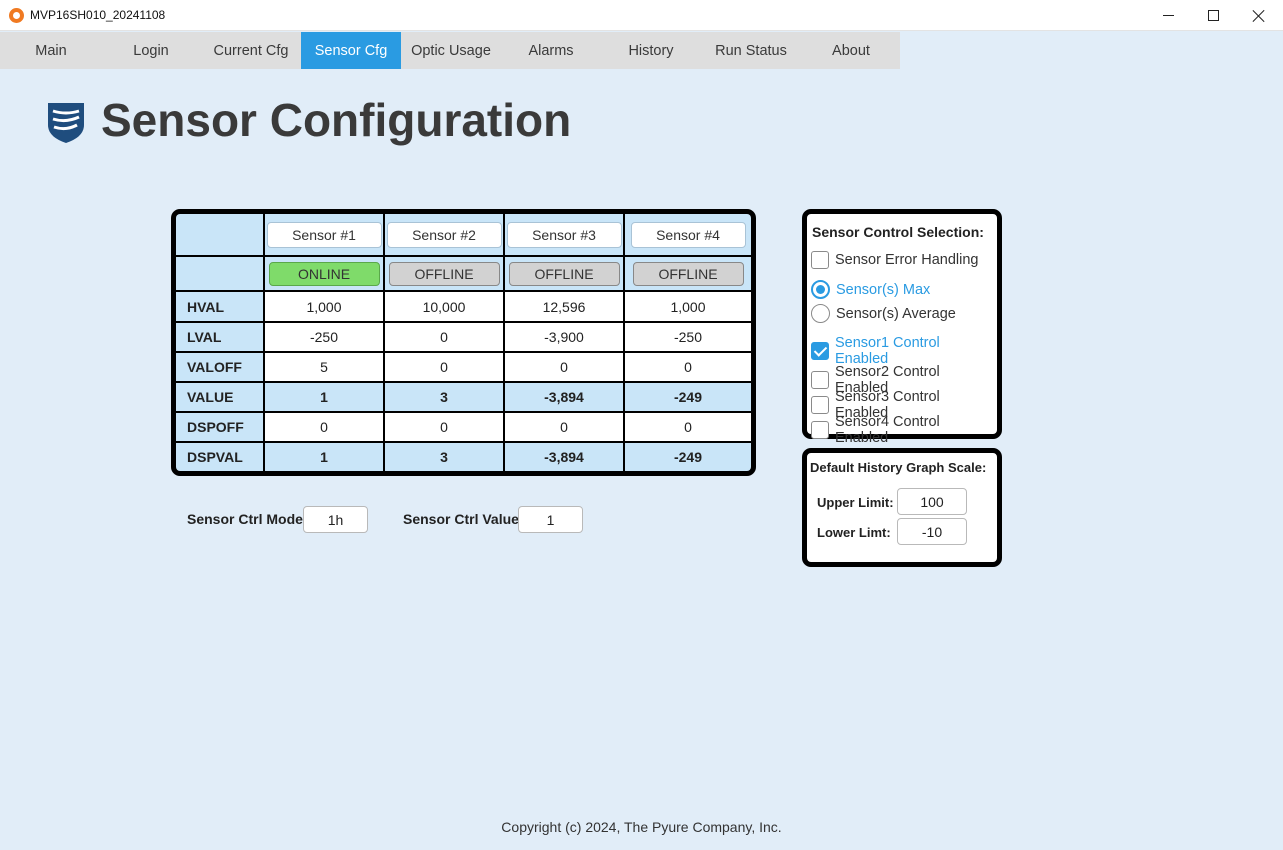 The height and width of the screenshot is (850, 1283). I want to click on shield-logo-icon, so click(66, 123).